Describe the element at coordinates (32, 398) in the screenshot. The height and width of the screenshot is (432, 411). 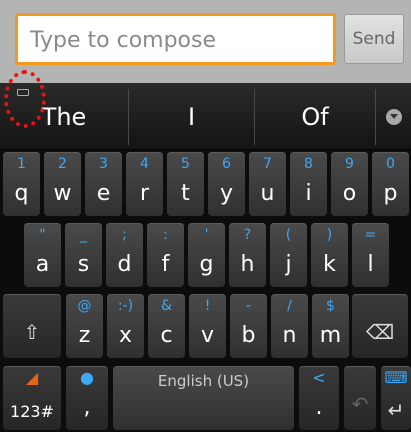
I see `symbols-key: ◢ 123#` at that location.